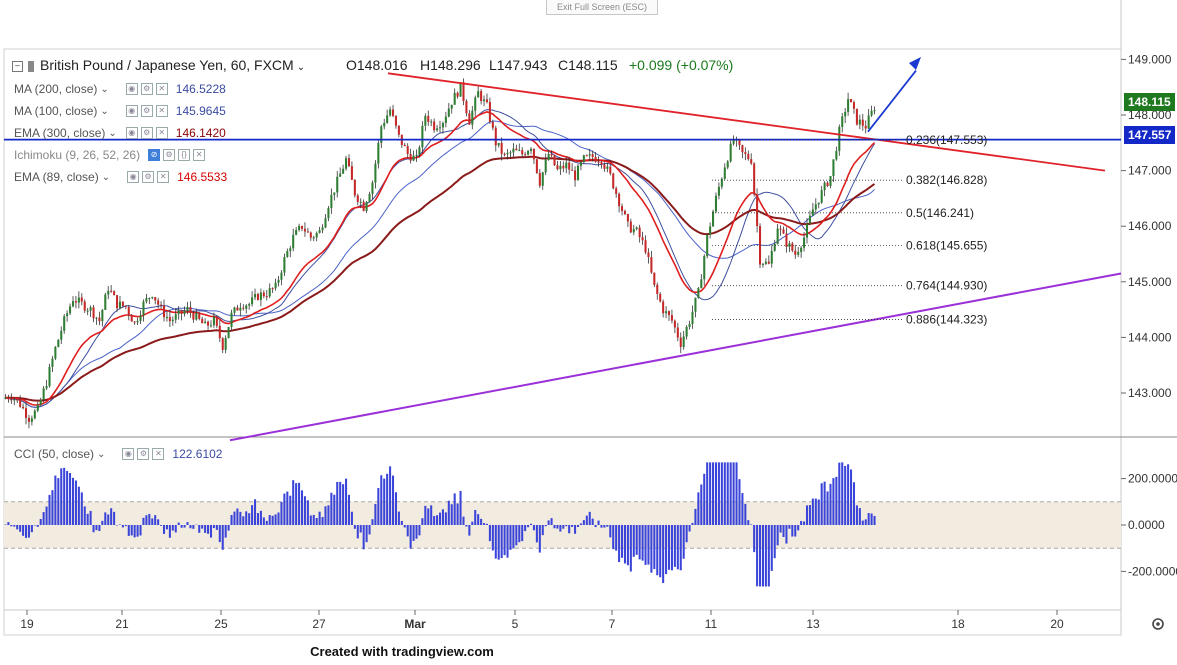 The width and height of the screenshot is (1177, 665). I want to click on exit-fullscreen-button: Exit Full Screen (ESC), so click(602, 7).